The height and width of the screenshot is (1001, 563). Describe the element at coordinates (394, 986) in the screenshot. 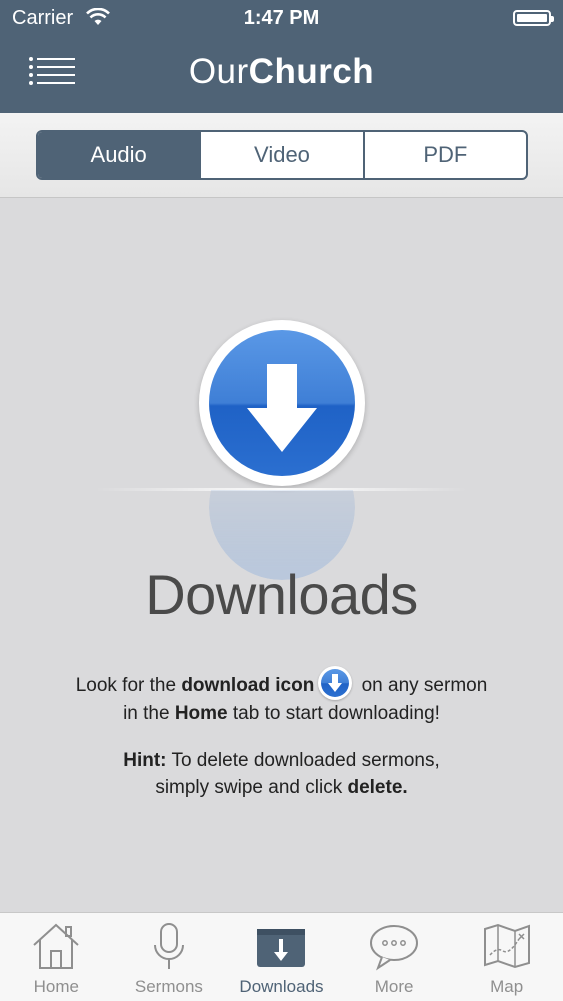

I see `tab-more-label: More` at that location.